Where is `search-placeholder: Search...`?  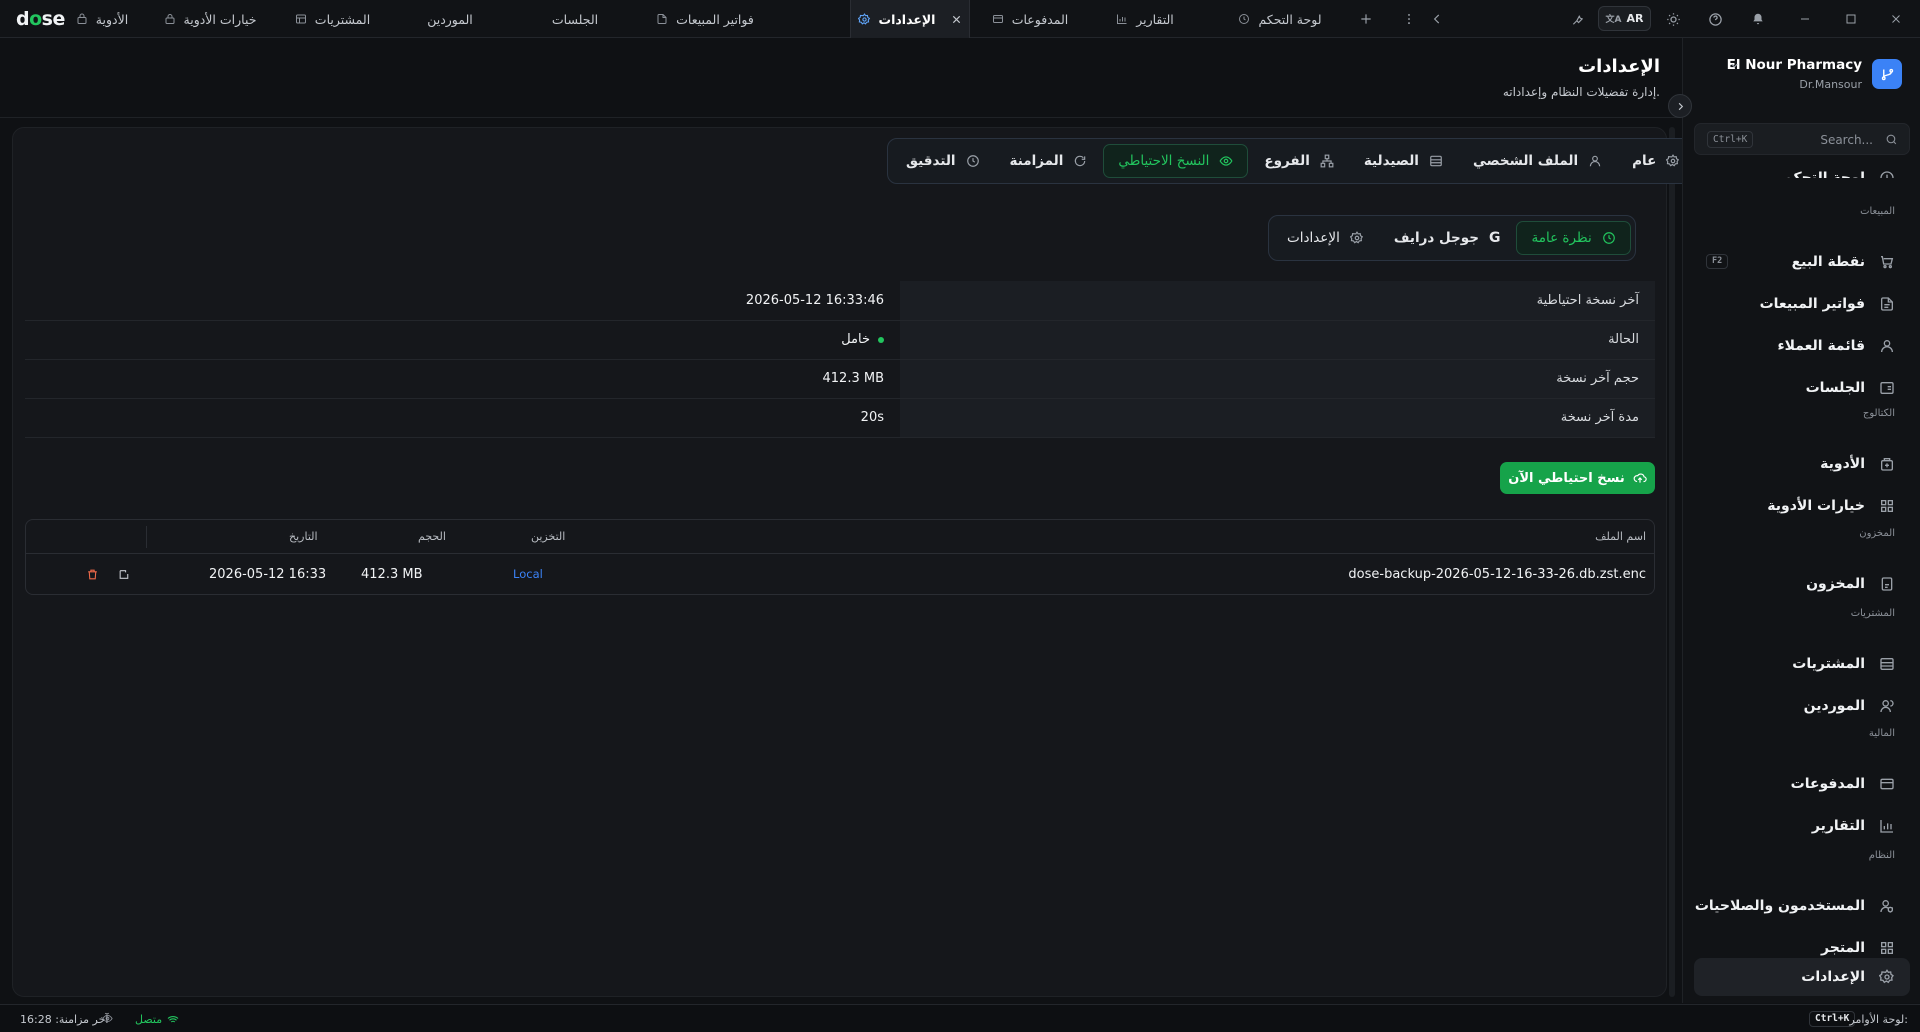 search-placeholder: Search... is located at coordinates (1846, 140).